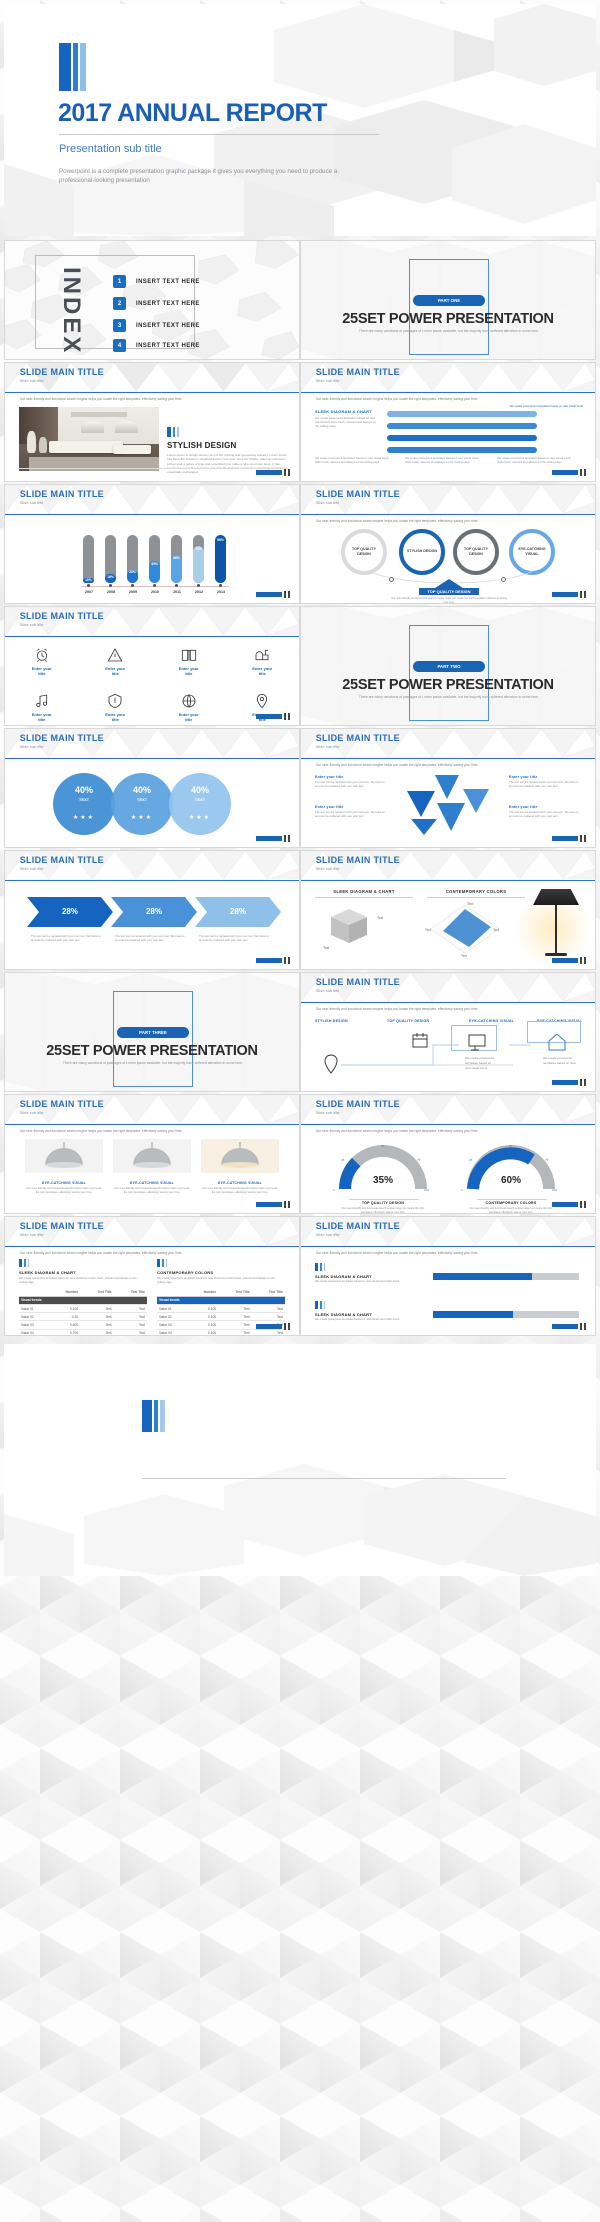 This screenshot has height=2222, width=600. I want to click on gauge-title-2: CONTEMPORARY COLORS, so click(511, 1203).